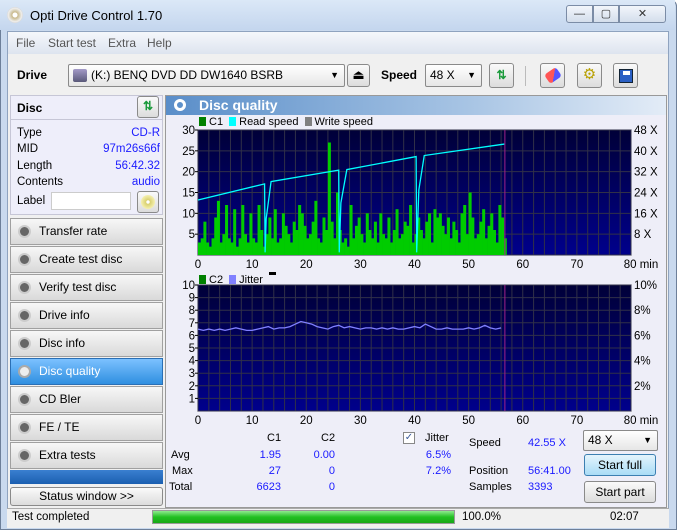 The image size is (677, 530). I want to click on x-tick-label: 20, so click(306, 421).